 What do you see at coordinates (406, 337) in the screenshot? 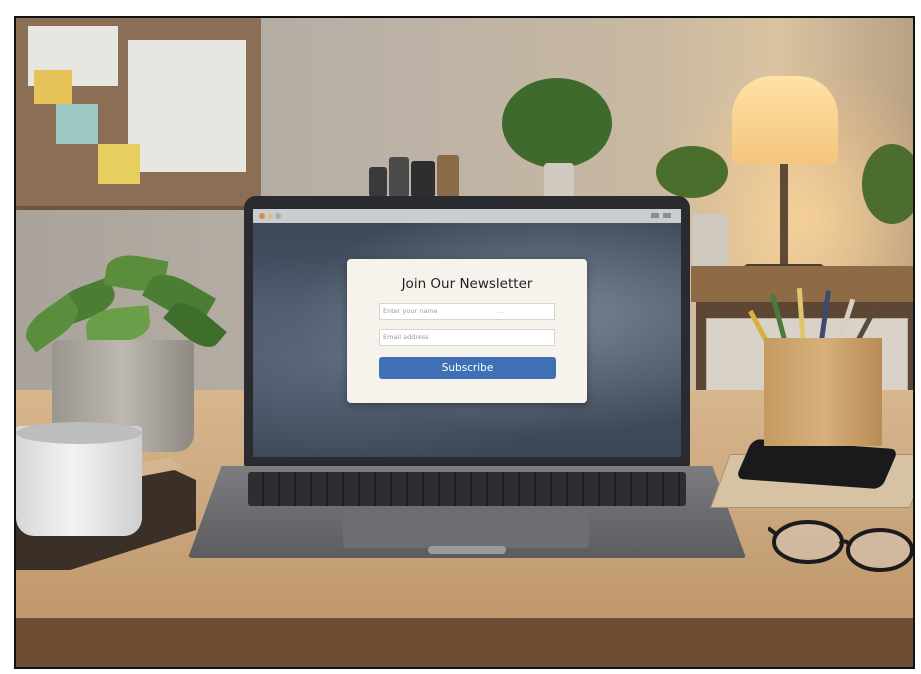
I see `email-field-placeholder: Email address` at bounding box center [406, 337].